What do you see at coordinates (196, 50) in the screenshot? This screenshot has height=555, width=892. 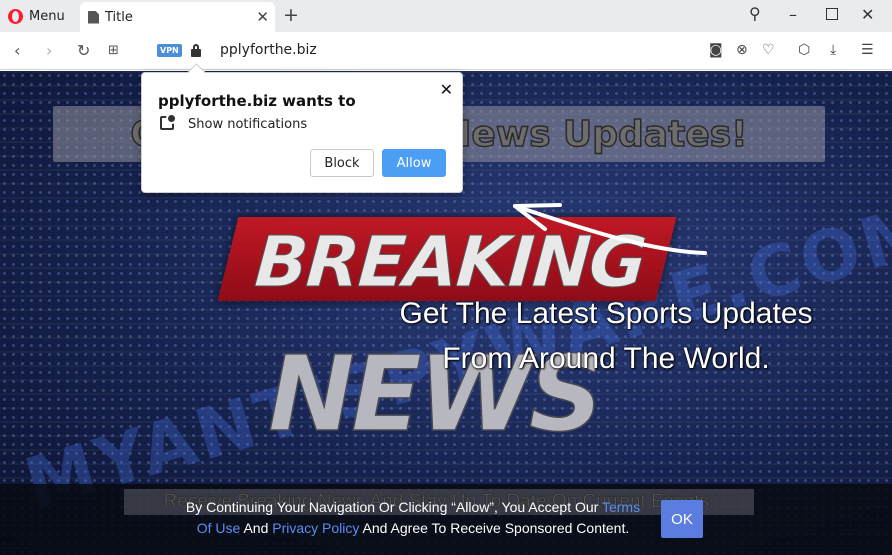 I see `lock-icon` at bounding box center [196, 50].